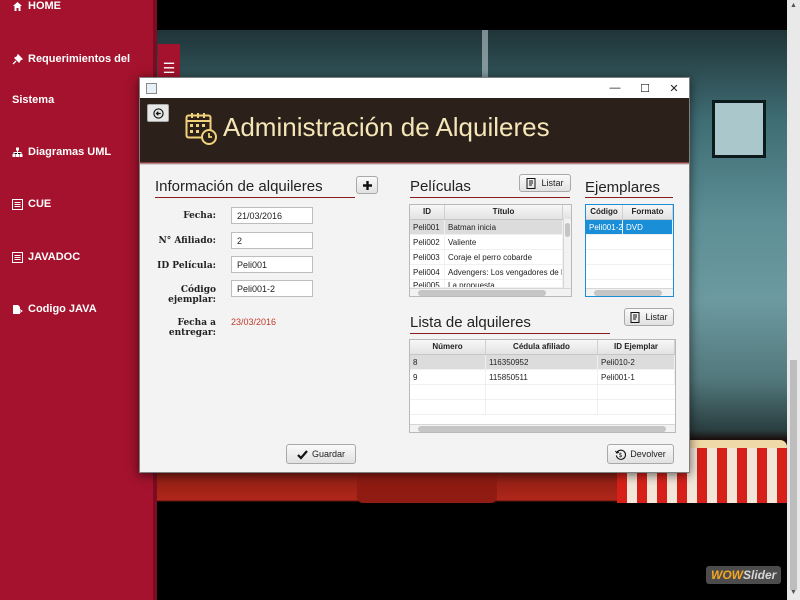 This screenshot has width=800, height=600. I want to click on app-icon, so click(151, 88).